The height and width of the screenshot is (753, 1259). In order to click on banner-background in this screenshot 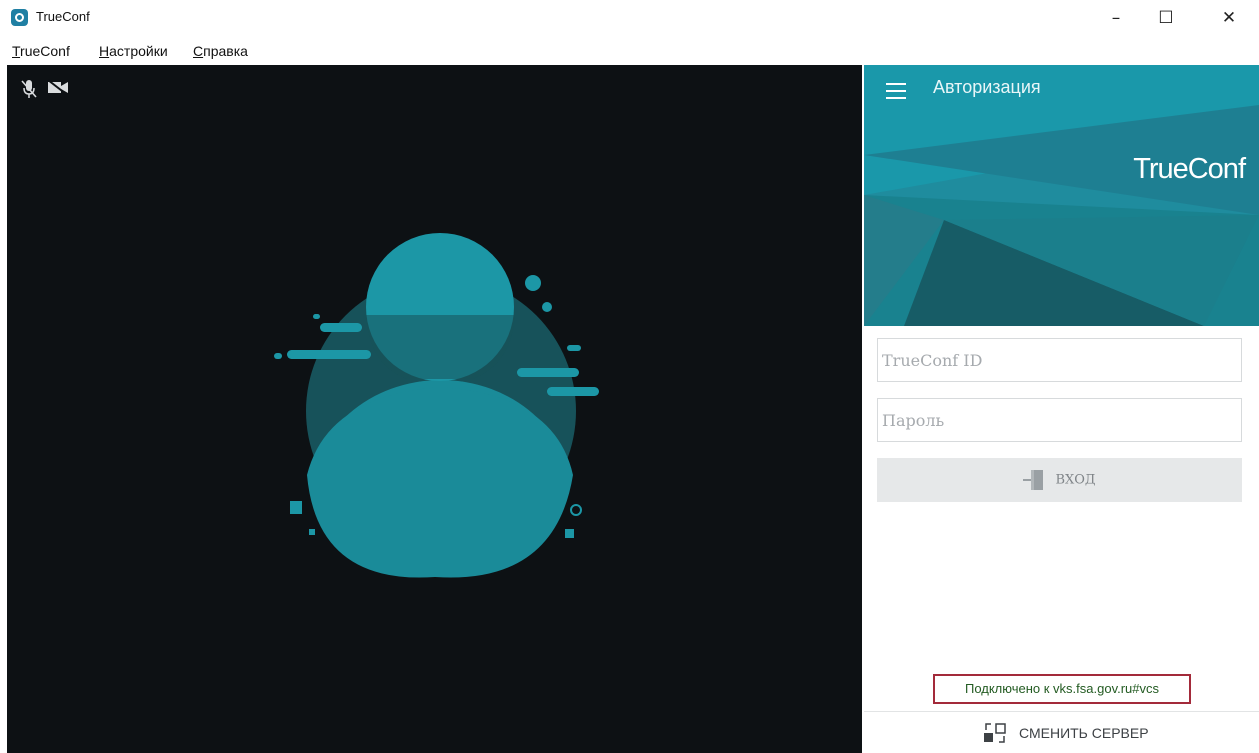, I will do `click(1061, 195)`.